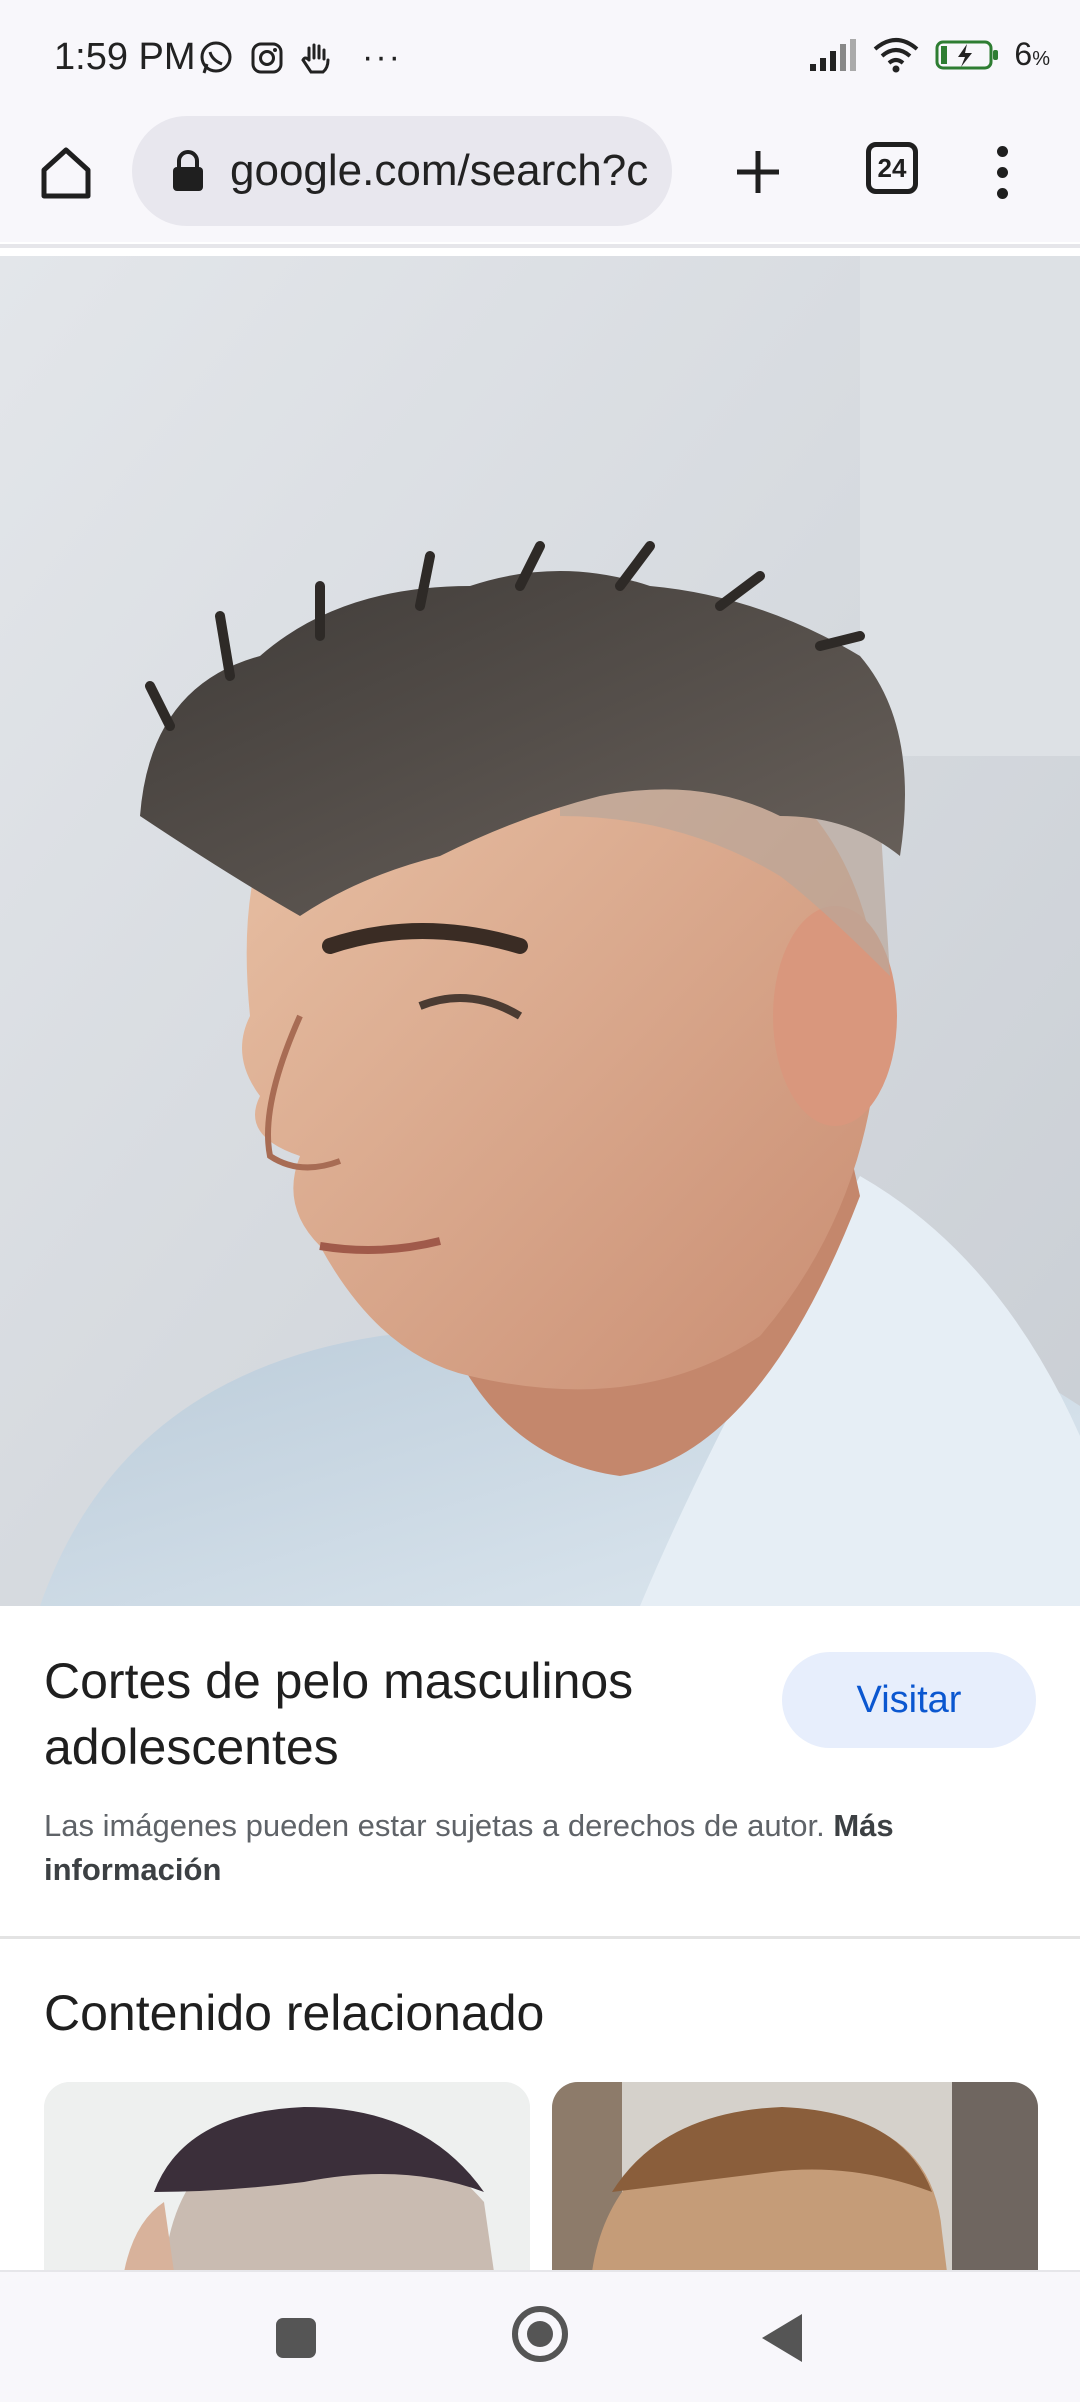  What do you see at coordinates (967, 54) in the screenshot?
I see `battery-charging-icon` at bounding box center [967, 54].